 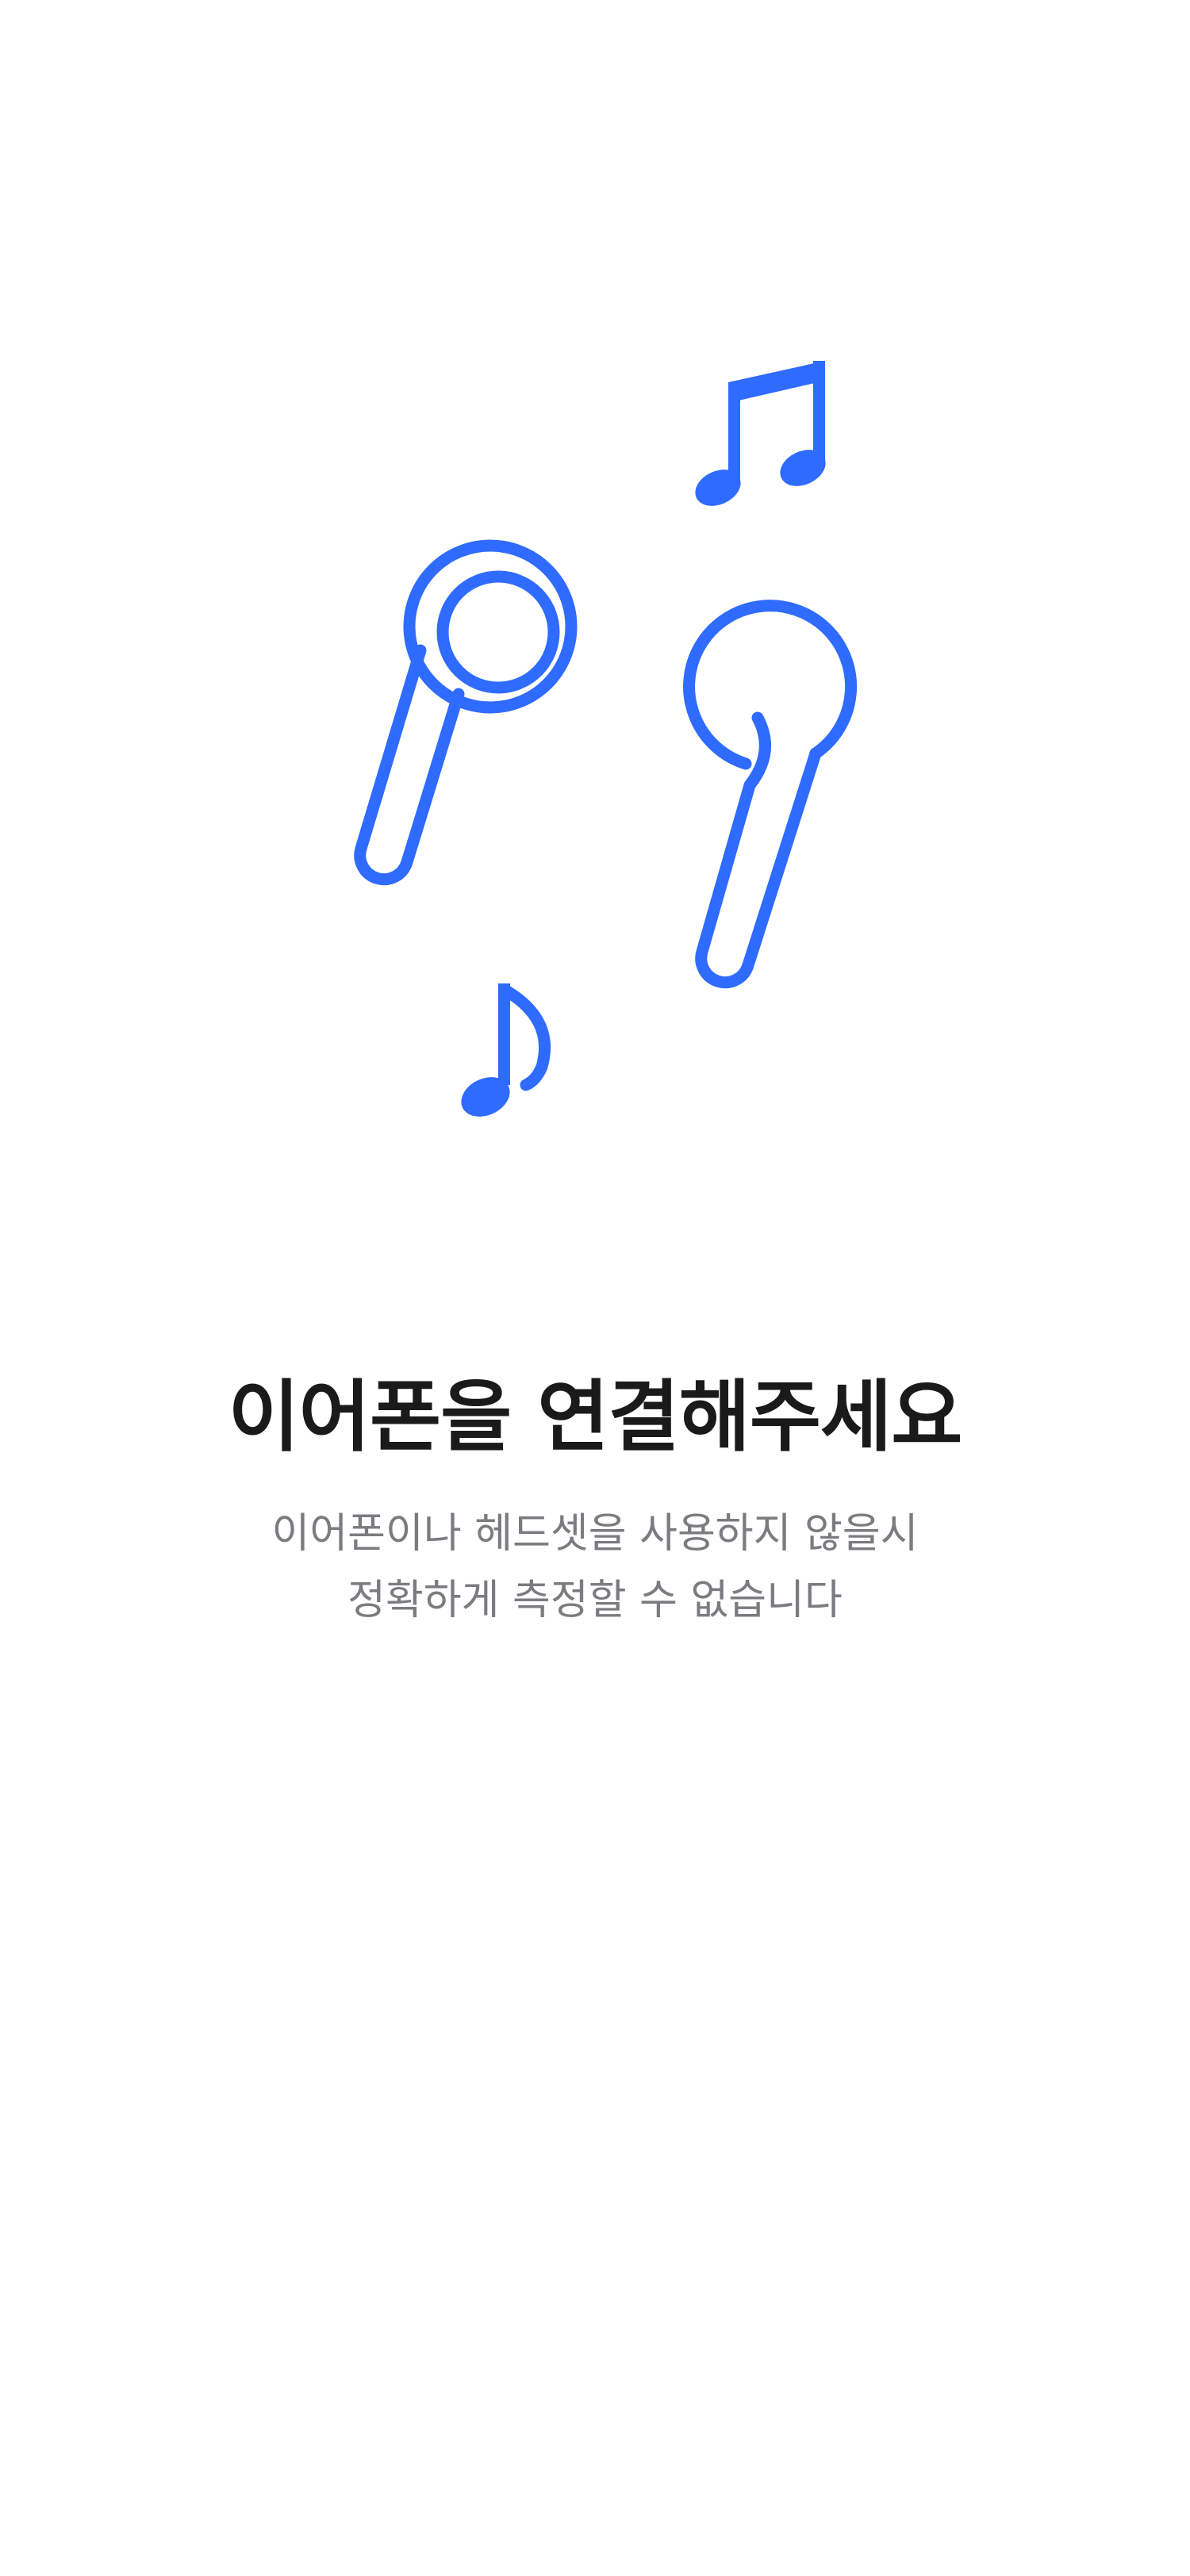 I want to click on eighth-music-note-icon, so click(x=506, y=1050).